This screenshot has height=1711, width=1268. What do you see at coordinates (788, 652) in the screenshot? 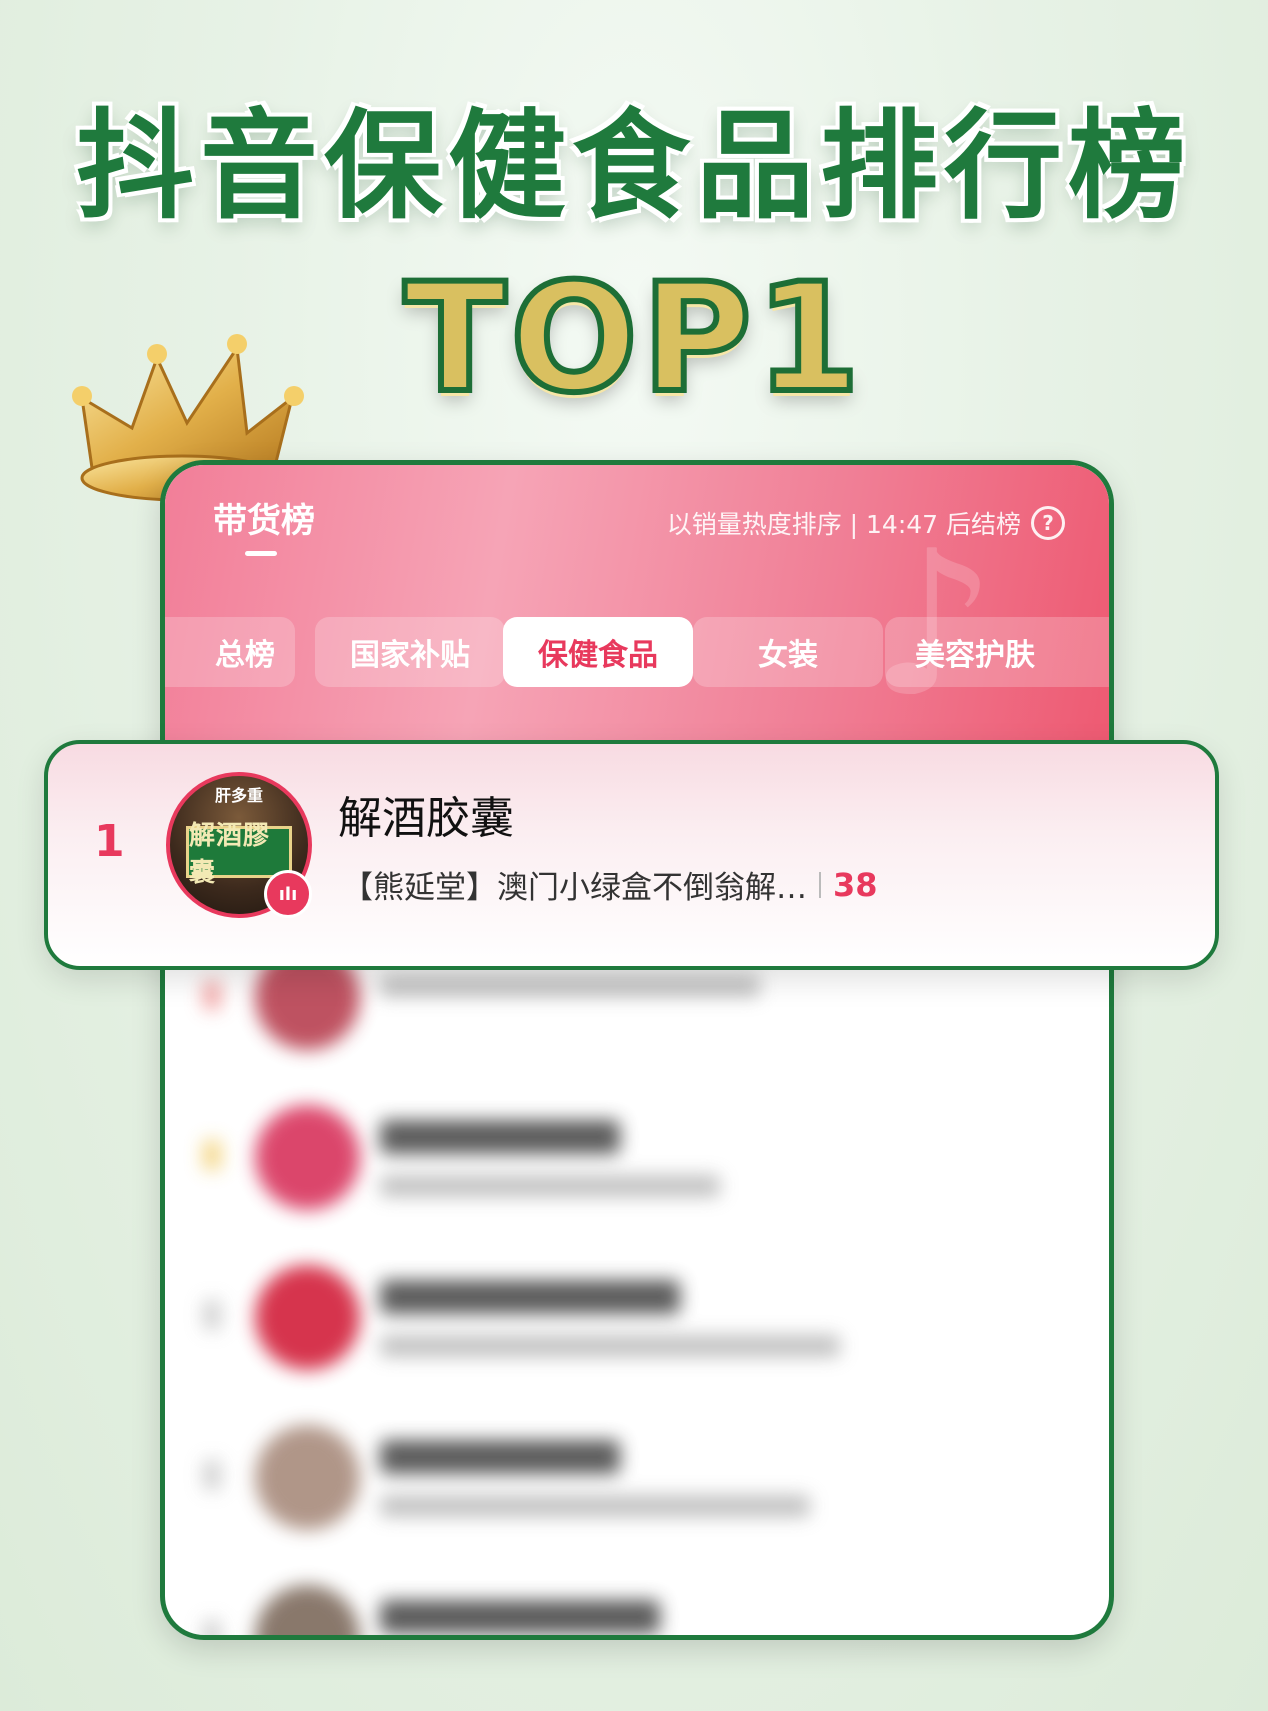
I see `category-tab-womenswear: 女装` at bounding box center [788, 652].